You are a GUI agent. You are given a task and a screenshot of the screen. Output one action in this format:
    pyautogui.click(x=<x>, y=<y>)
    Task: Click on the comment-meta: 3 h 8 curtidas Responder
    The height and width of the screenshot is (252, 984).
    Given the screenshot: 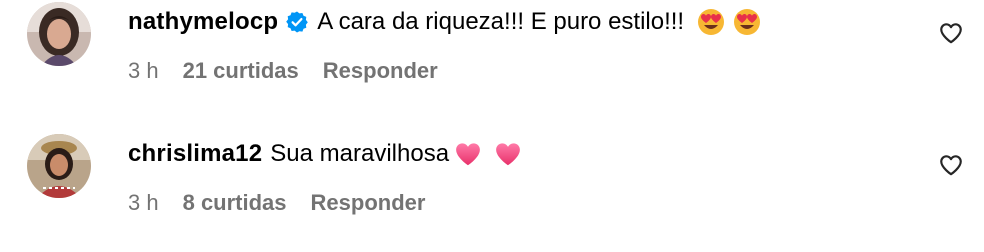 What is the action you would take?
    pyautogui.click(x=276, y=203)
    